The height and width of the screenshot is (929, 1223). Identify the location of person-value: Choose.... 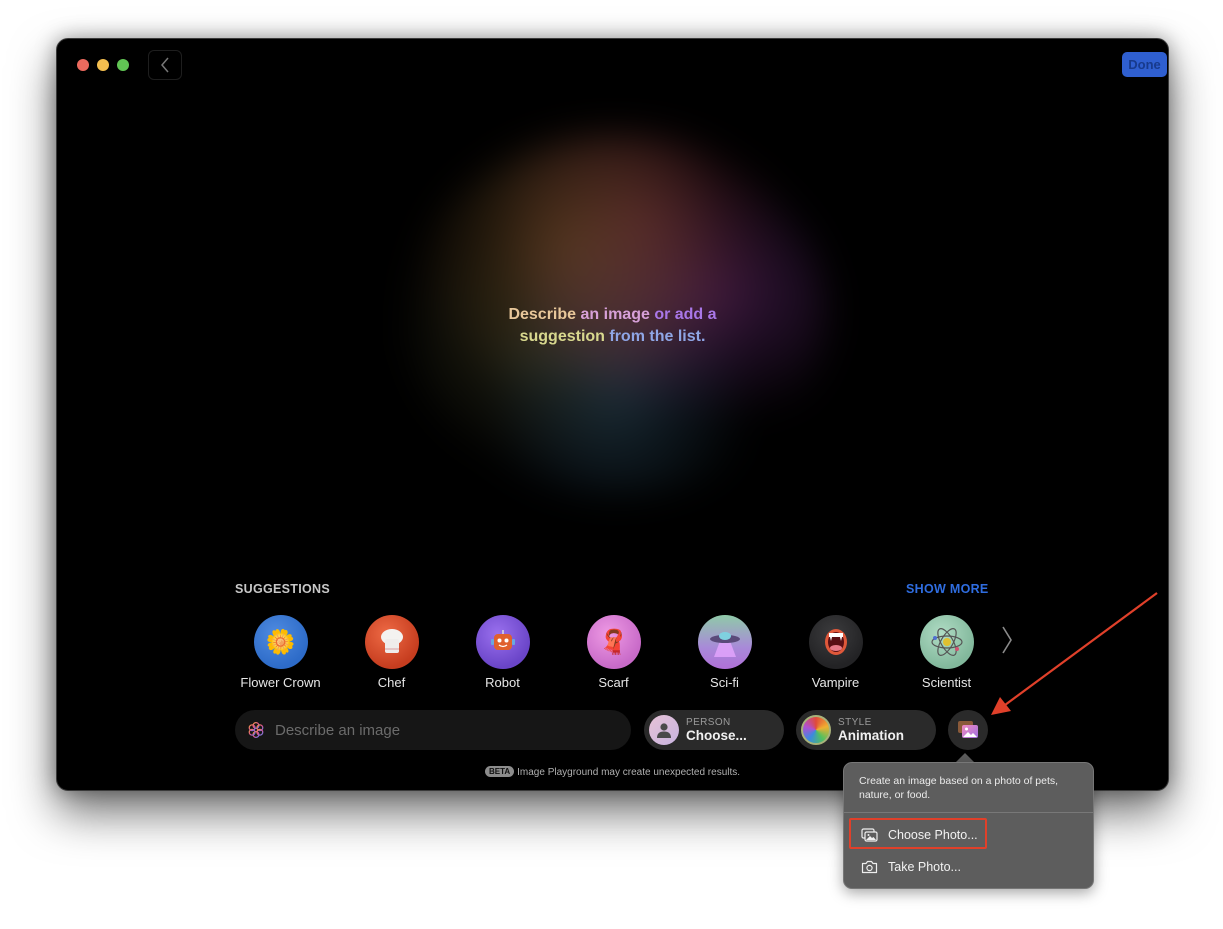
(716, 735).